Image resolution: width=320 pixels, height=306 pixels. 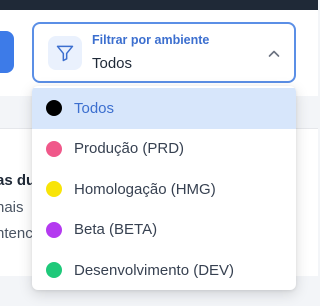 I want to click on option-label: Produção (PRD), so click(x=129, y=149).